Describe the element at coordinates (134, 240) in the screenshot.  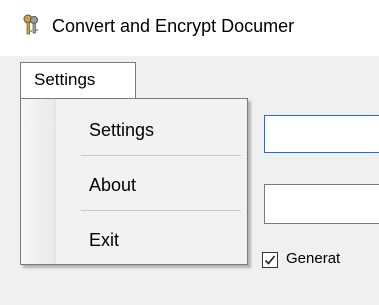
I see `menu-item-exit: Exit` at that location.